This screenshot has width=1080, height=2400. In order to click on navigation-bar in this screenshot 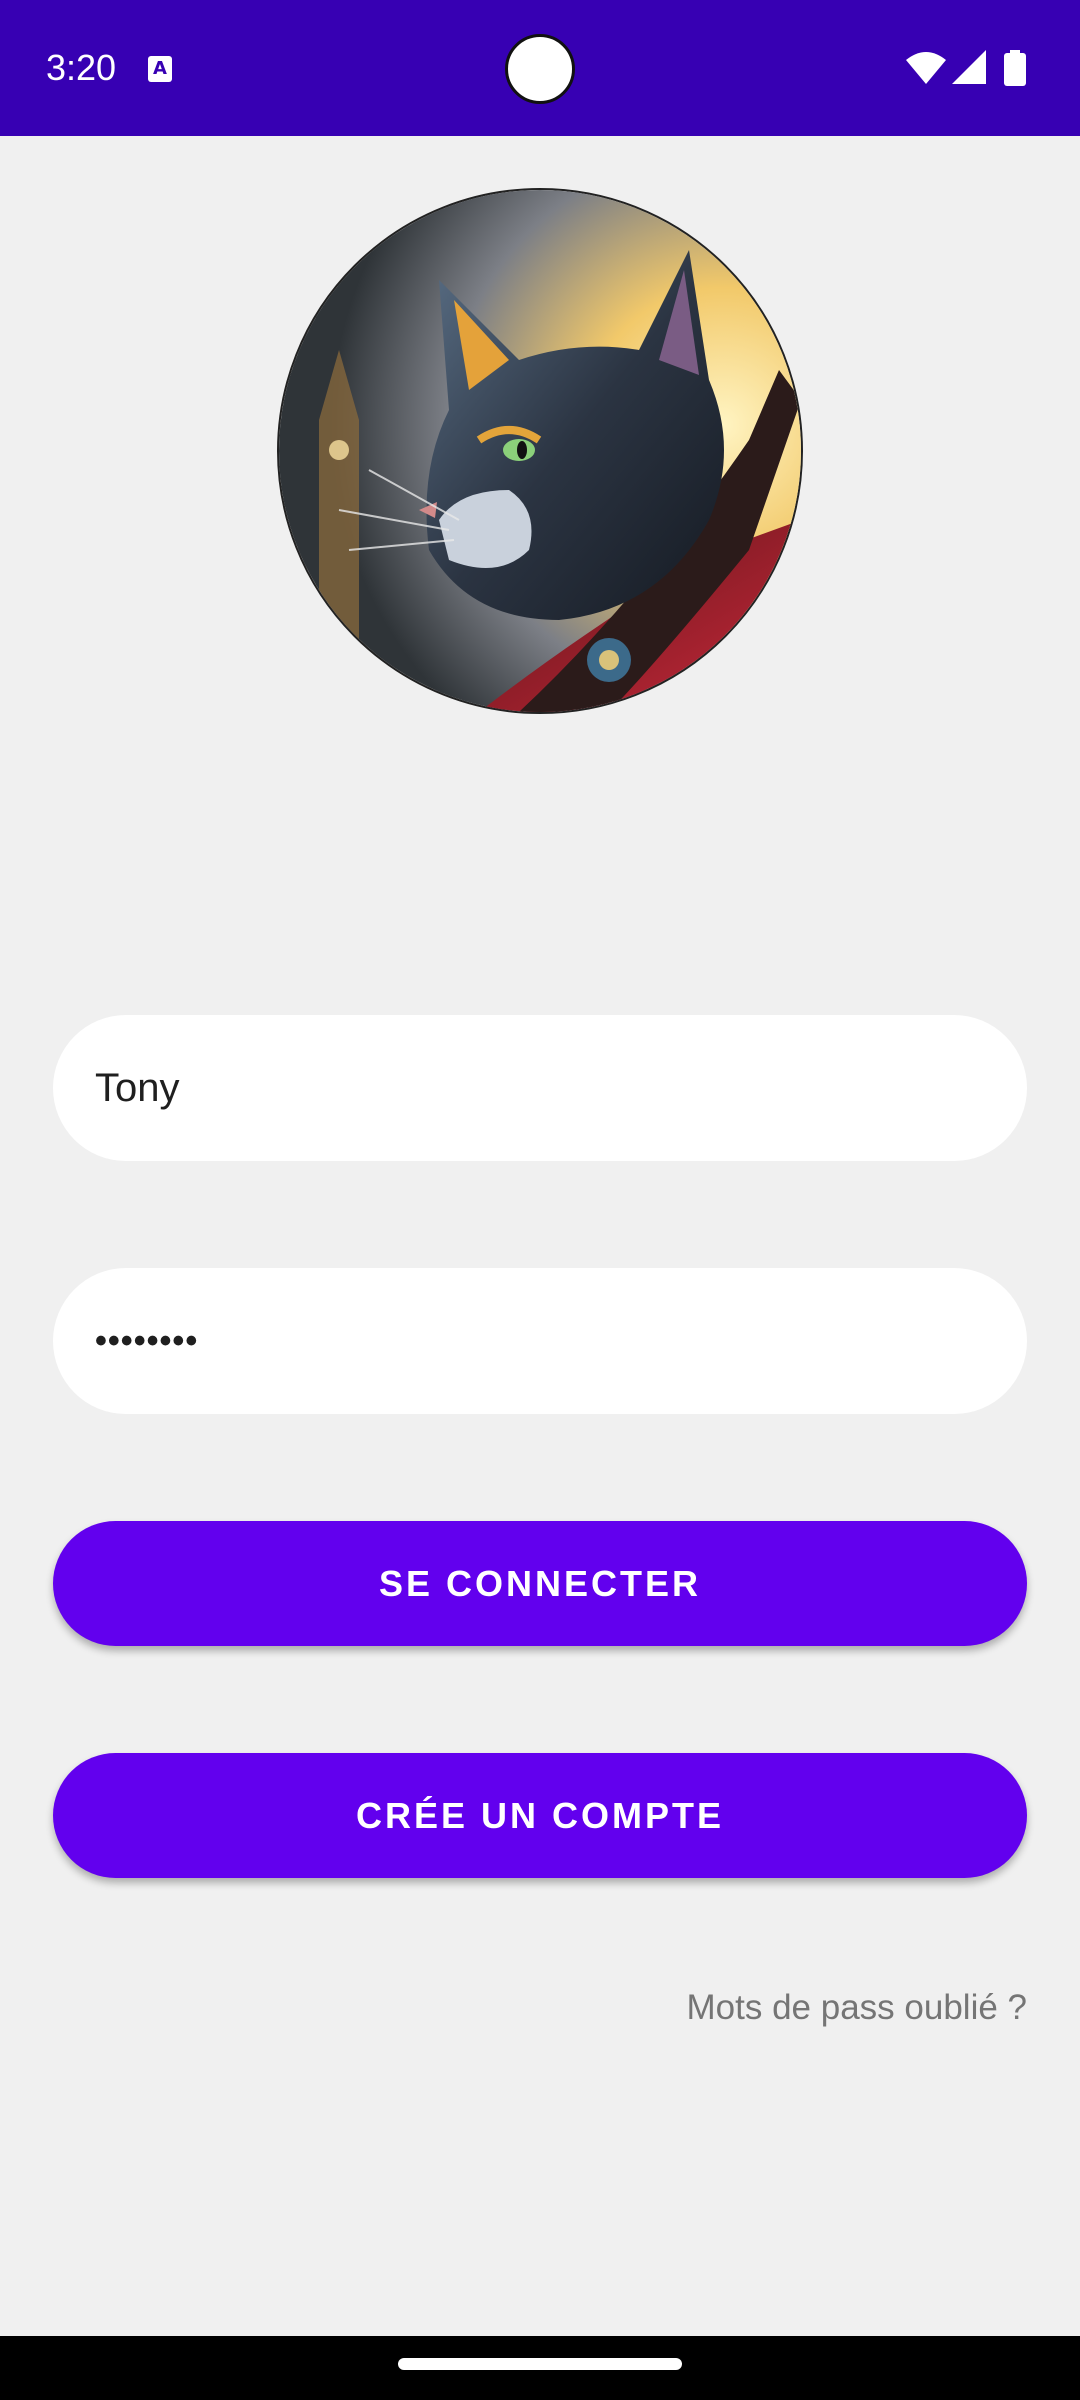, I will do `click(540, 2368)`.